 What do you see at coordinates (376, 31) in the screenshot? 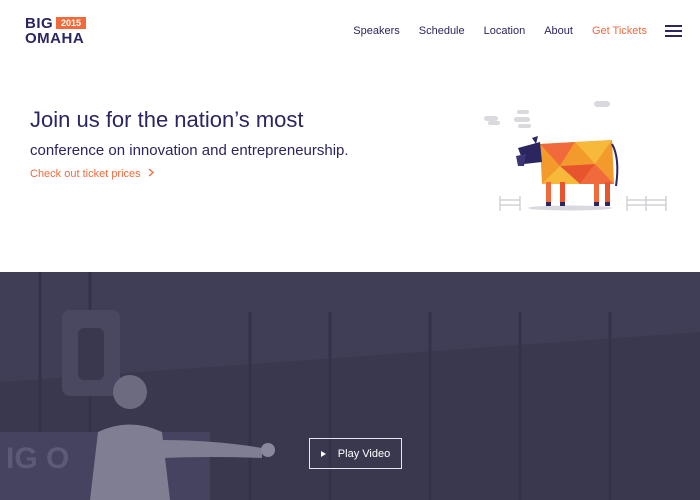
I see `nav-speakers: Speakers` at bounding box center [376, 31].